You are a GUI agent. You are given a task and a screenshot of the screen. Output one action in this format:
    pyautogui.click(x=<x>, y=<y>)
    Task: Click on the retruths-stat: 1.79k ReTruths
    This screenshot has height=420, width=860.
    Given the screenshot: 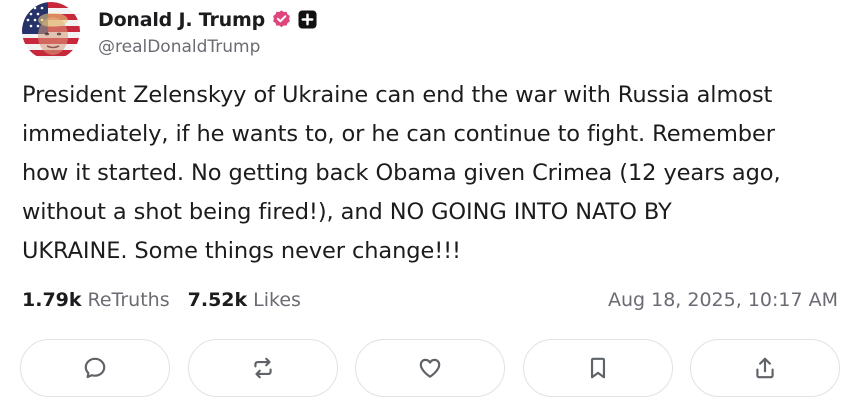 What is the action you would take?
    pyautogui.click(x=96, y=300)
    